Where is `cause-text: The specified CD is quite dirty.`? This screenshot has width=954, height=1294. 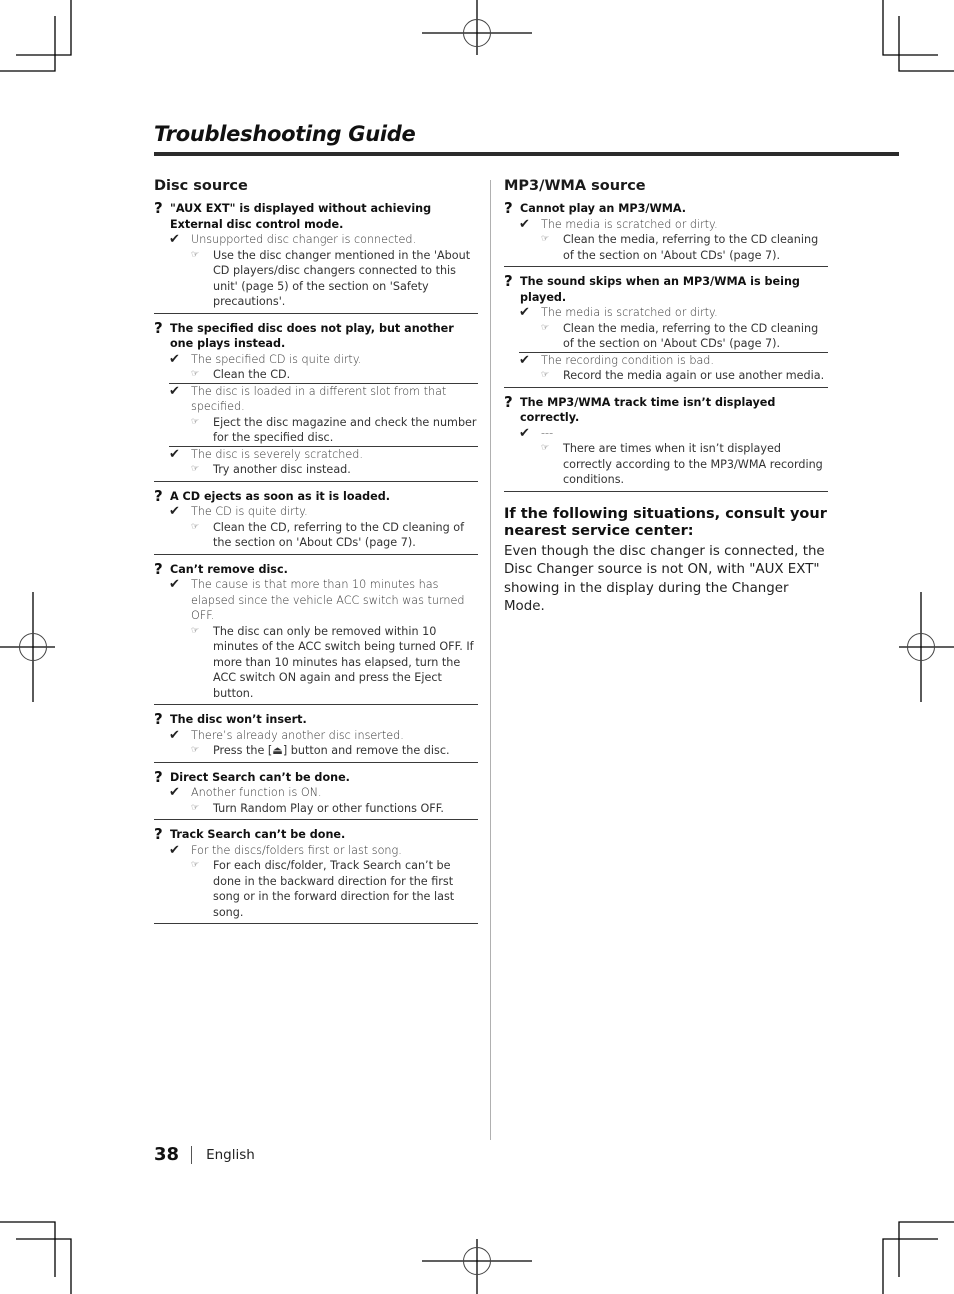
cause-text: The specified CD is quite dirty. is located at coordinates (276, 359).